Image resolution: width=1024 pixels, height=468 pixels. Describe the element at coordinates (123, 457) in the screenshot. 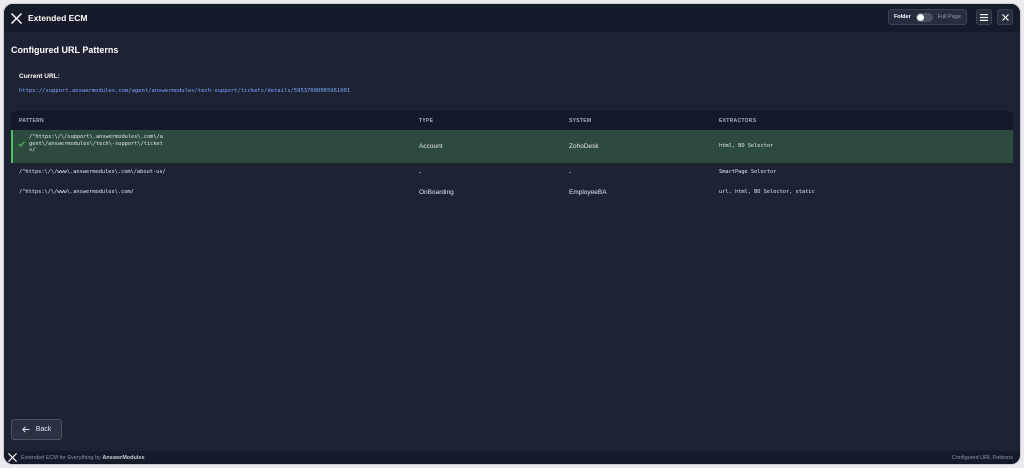

I see `footer-brand: AnswerModules` at that location.